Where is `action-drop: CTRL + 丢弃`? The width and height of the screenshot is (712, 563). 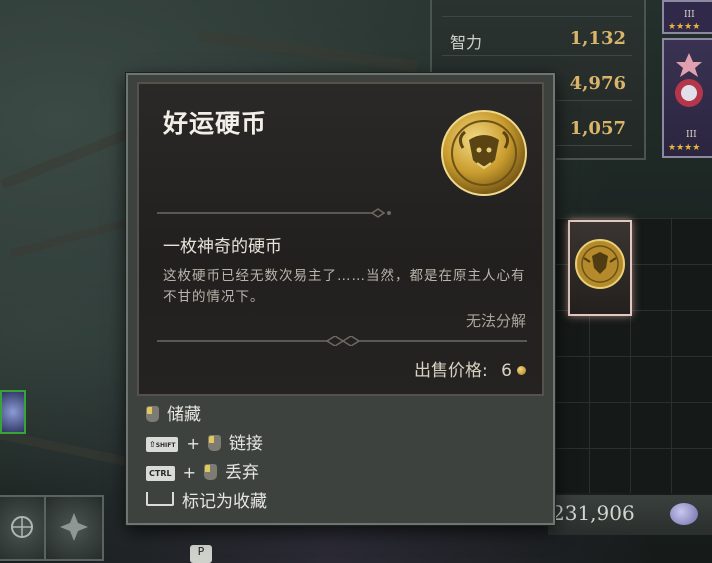 action-drop: CTRL + 丢弃 is located at coordinates (202, 470).